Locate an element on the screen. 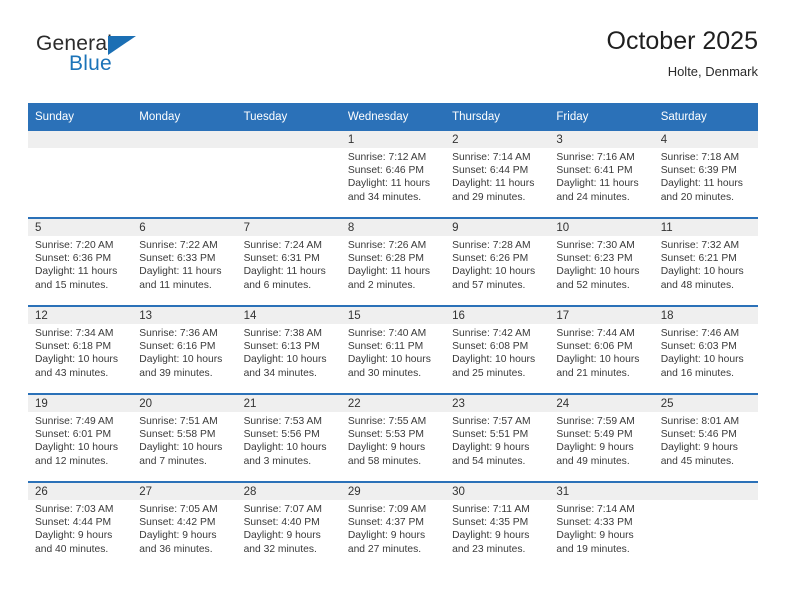  sunset-text: Sunset: 6:46 PM is located at coordinates (385, 171).